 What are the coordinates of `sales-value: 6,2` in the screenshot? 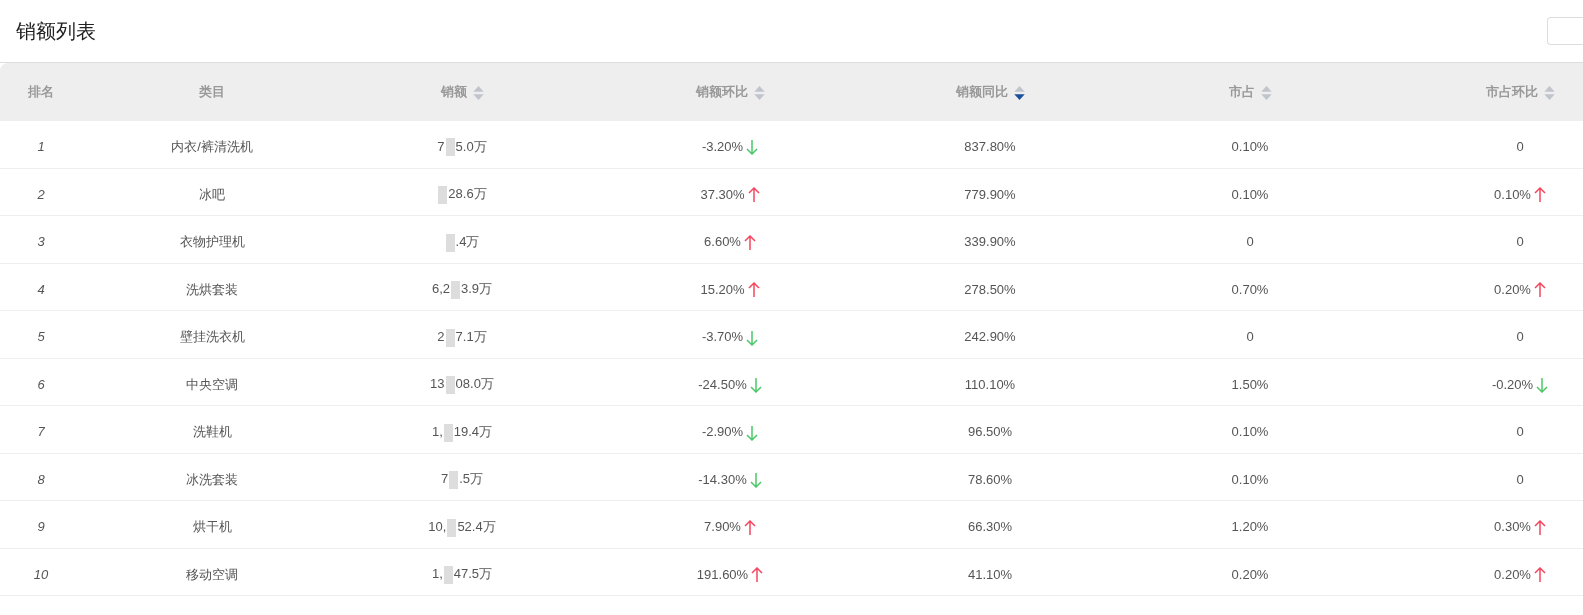 It's located at (440, 289).